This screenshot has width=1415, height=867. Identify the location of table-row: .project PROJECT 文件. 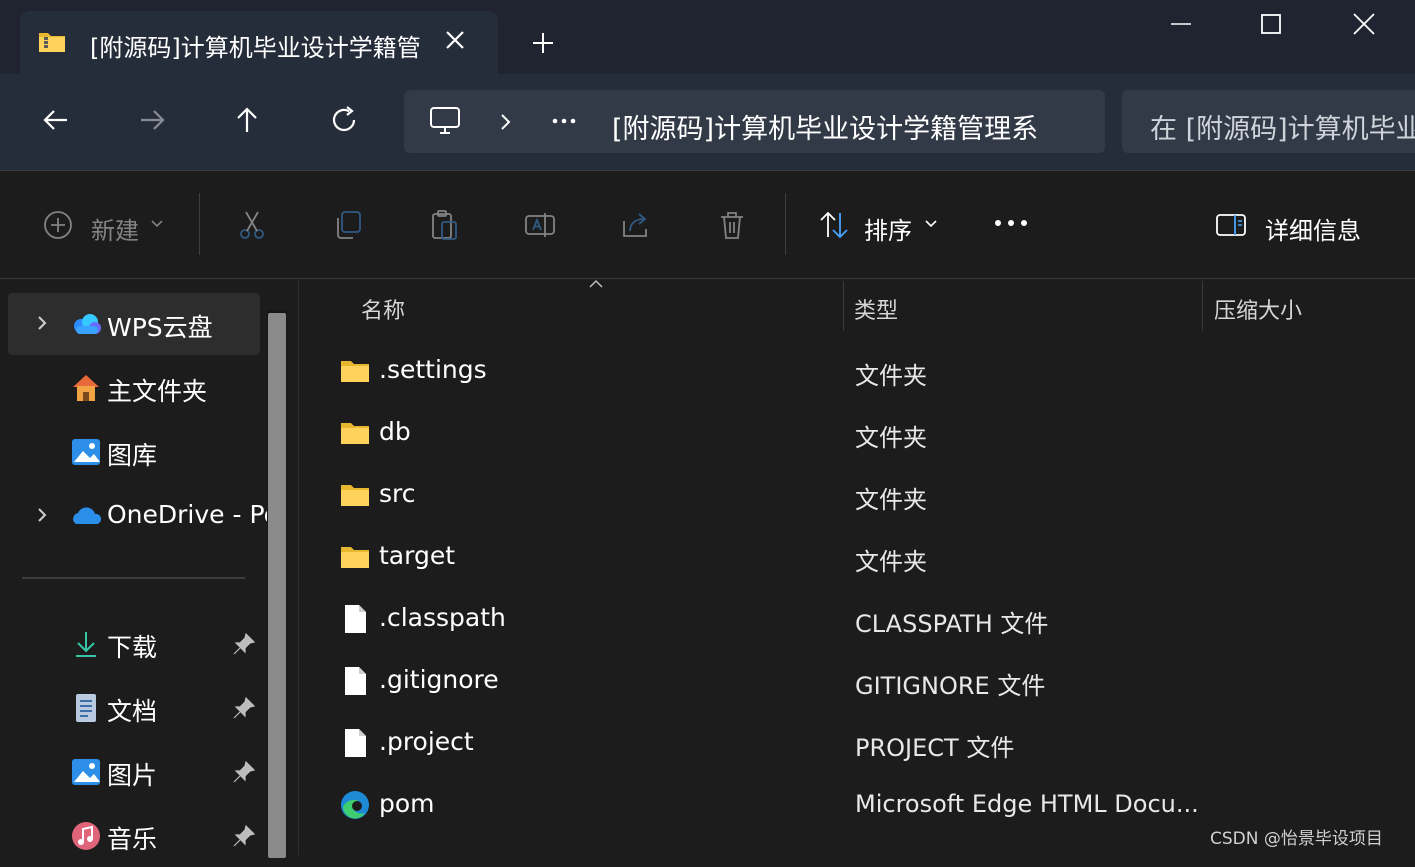
(857, 743).